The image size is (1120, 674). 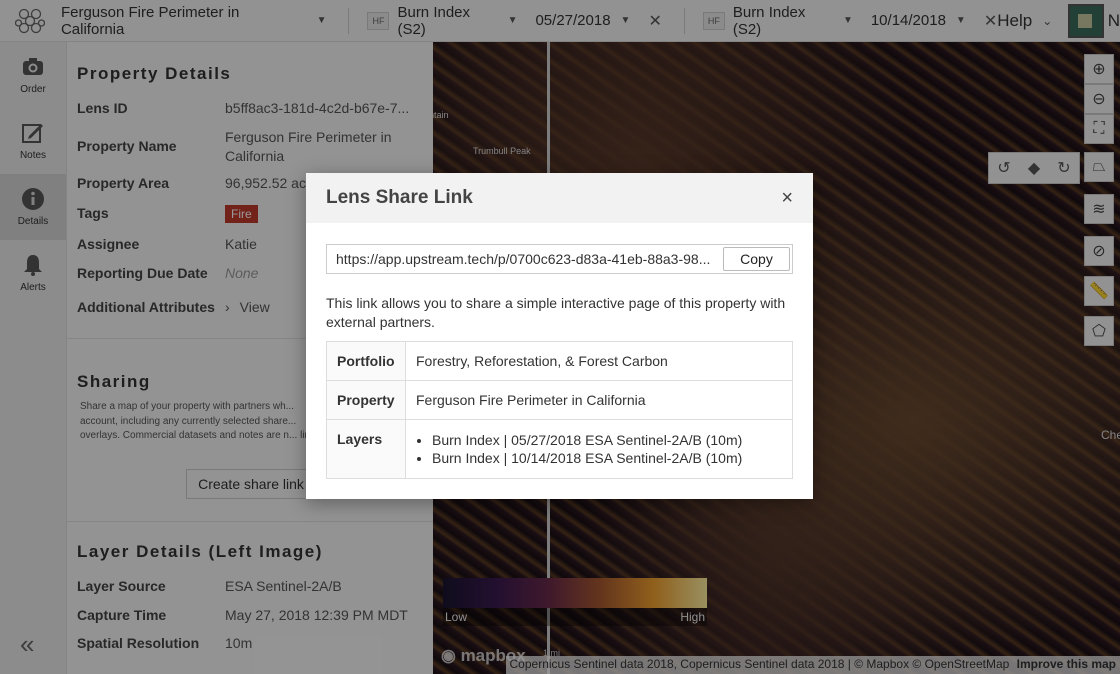 What do you see at coordinates (399, 197) in the screenshot?
I see `modal-title: Lens Share Link` at bounding box center [399, 197].